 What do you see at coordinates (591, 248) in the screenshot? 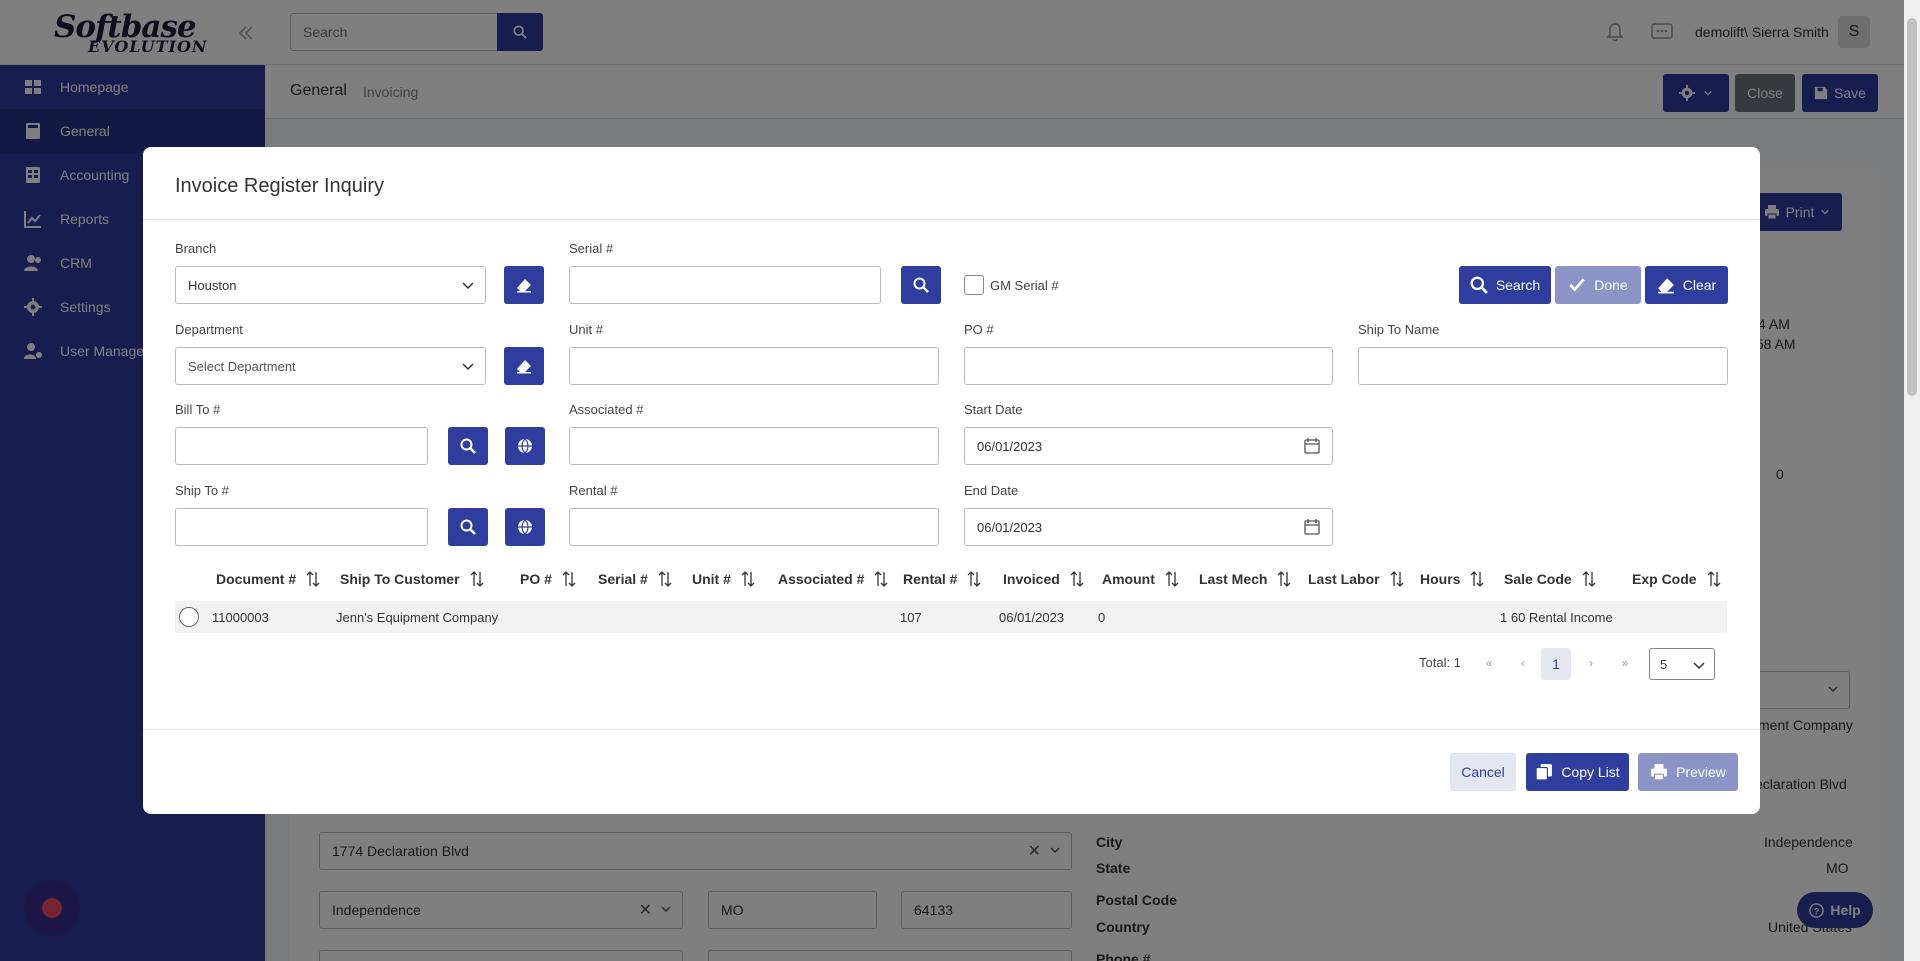
I see `serial-label: Serial #` at bounding box center [591, 248].